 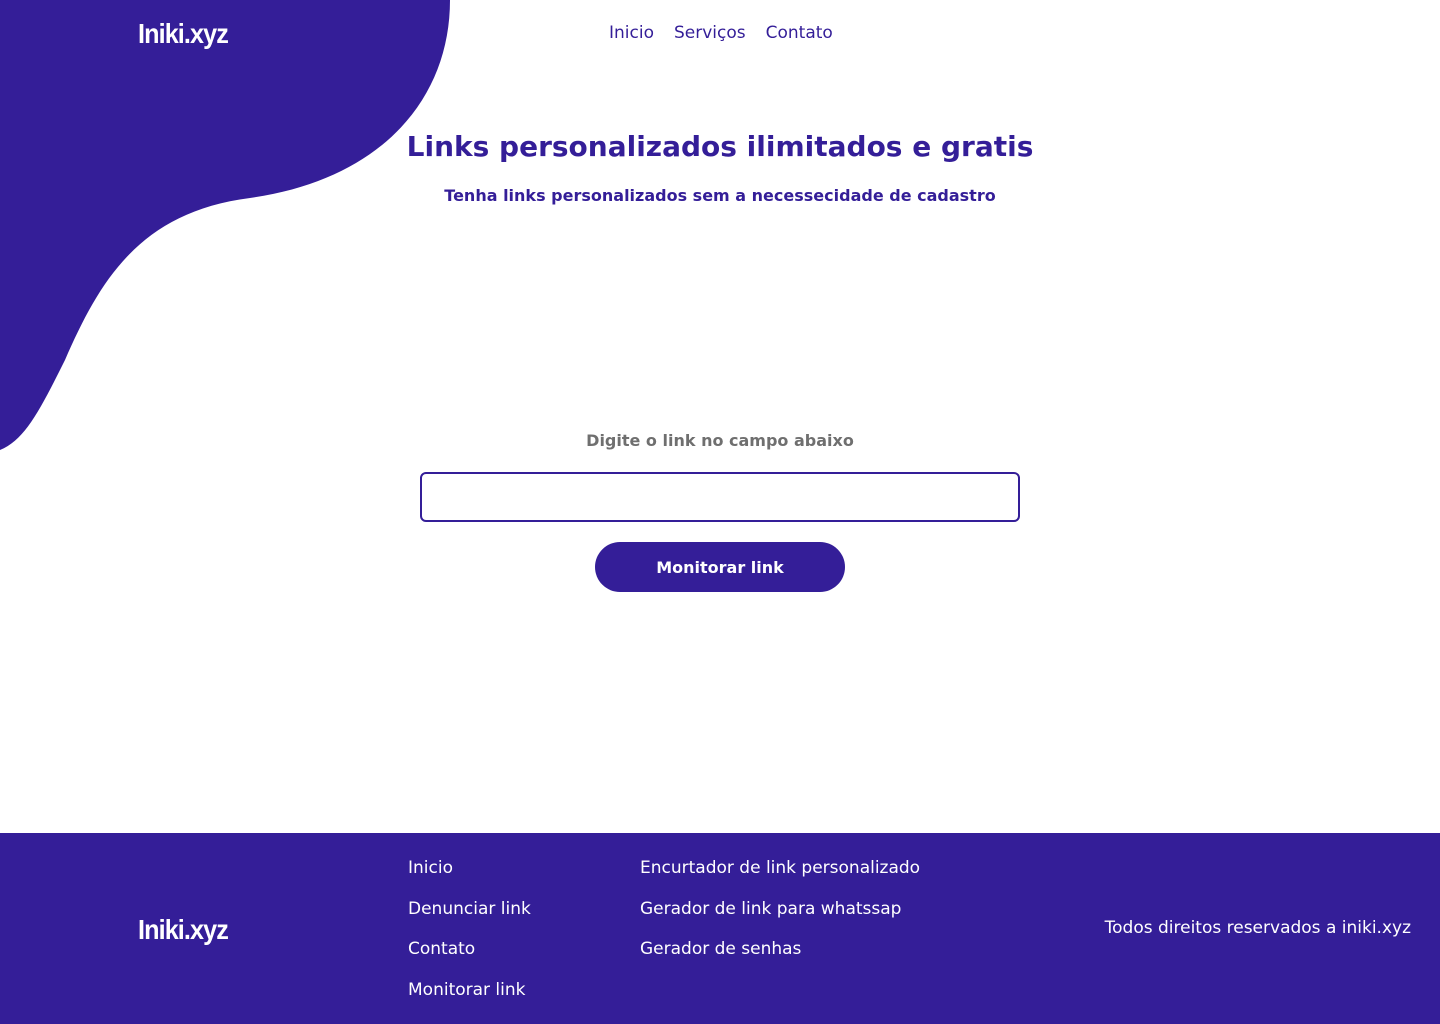 What do you see at coordinates (183, 930) in the screenshot?
I see `footer-logo: Iniki.xyz` at bounding box center [183, 930].